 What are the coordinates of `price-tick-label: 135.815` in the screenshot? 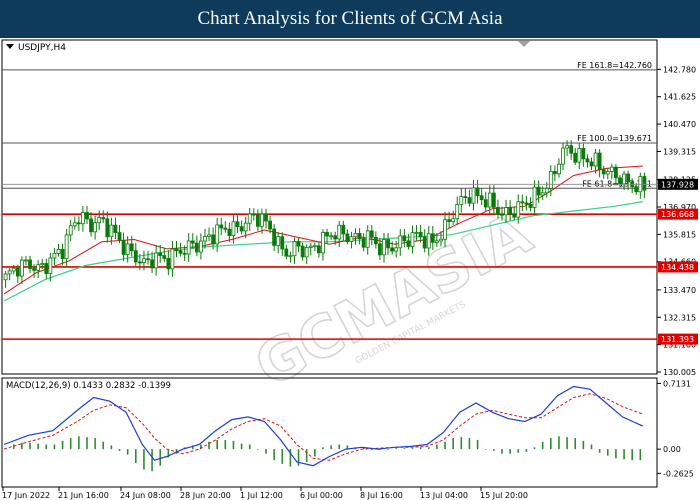 It's located at (679, 234).